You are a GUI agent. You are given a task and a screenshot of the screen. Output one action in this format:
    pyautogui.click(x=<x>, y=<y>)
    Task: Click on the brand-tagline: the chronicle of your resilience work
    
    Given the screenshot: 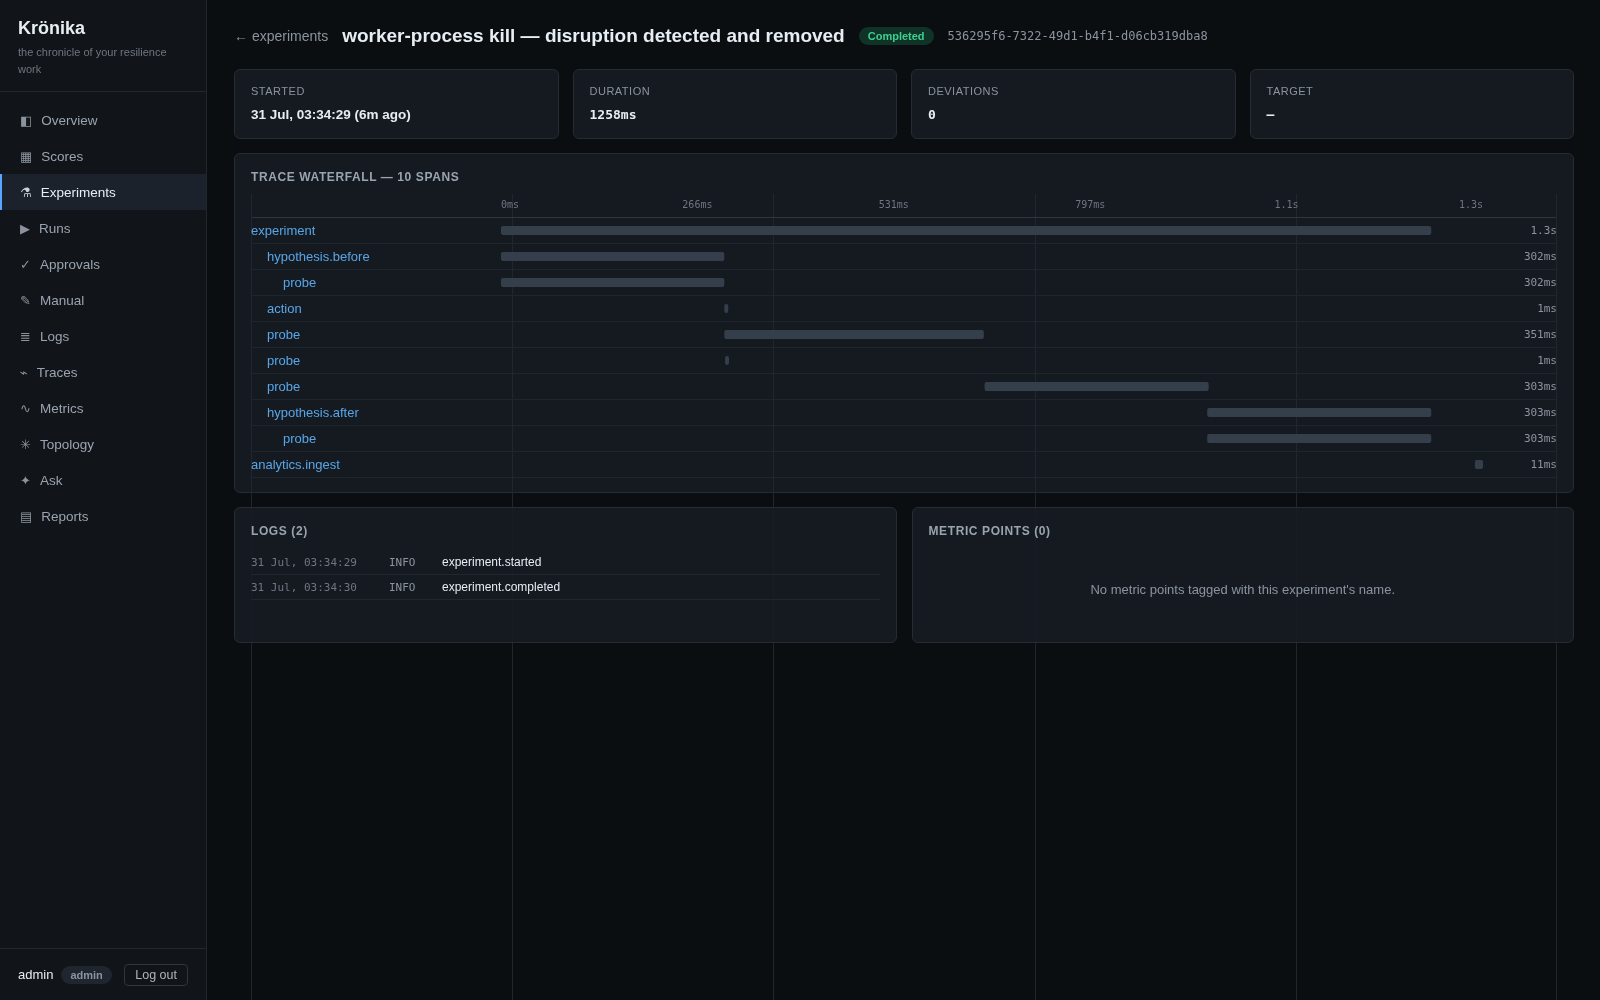 What is the action you would take?
    pyautogui.click(x=93, y=61)
    